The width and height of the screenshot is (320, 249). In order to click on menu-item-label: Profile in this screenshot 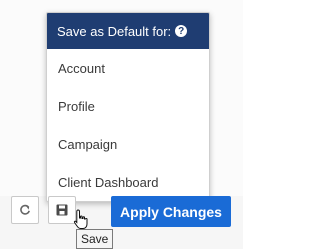, I will do `click(76, 106)`.